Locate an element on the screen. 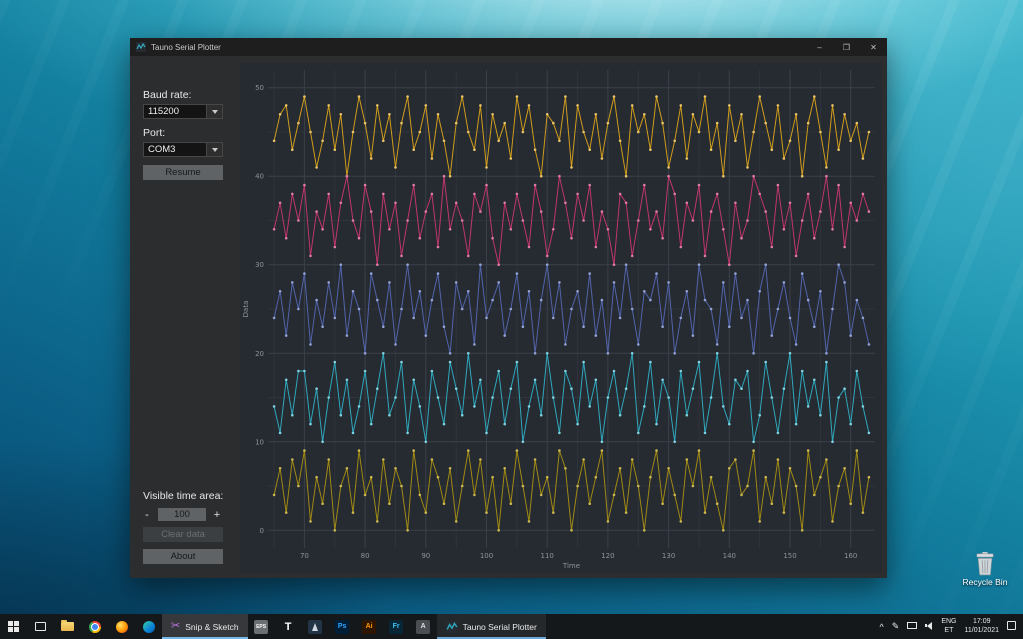  recycle-bin-icon is located at coordinates (985, 564).